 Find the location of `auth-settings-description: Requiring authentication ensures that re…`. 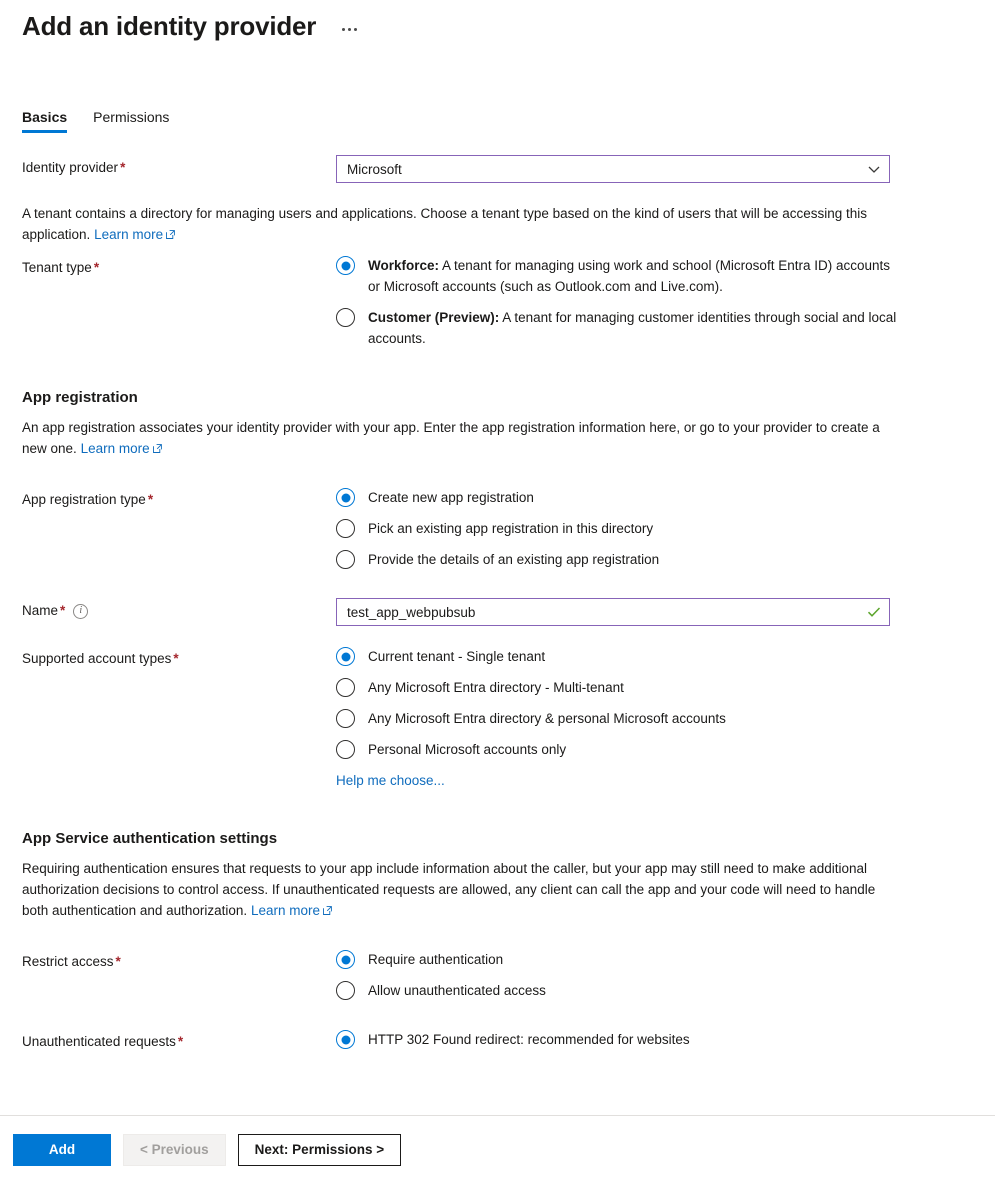

auth-settings-description: Requiring authentication ensures that re… is located at coordinates (455, 889).